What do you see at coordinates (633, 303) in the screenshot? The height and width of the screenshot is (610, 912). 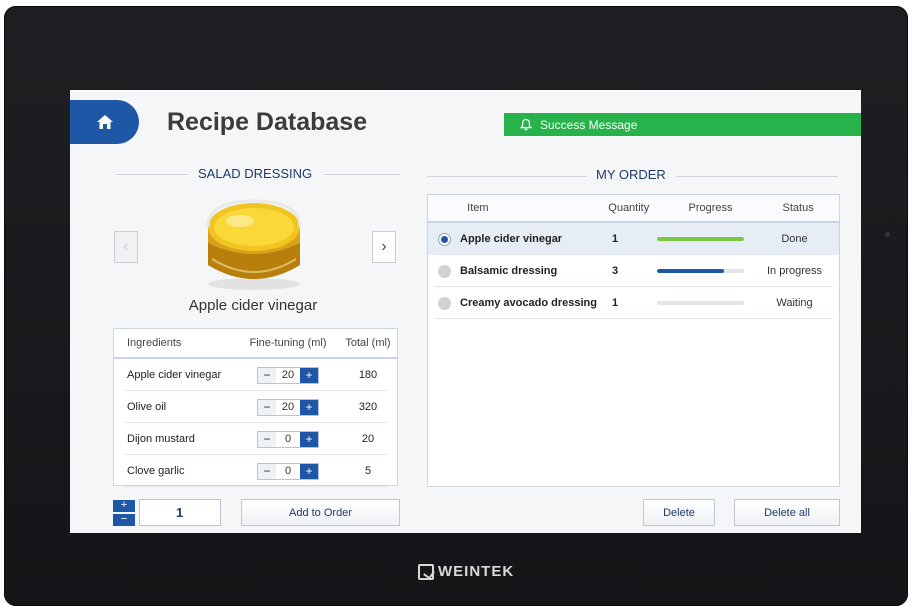 I see `order-row: Creamy avocado dressing 1 Waiting` at bounding box center [633, 303].